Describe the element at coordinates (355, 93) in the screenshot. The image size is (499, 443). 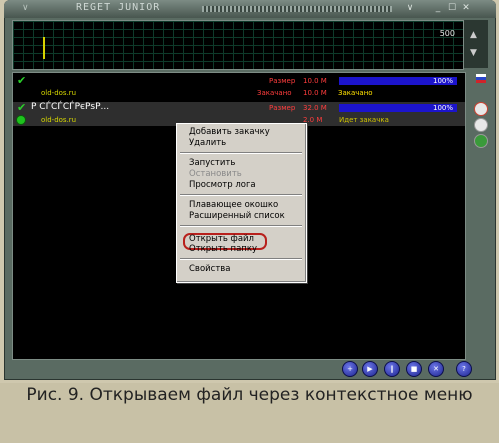
I see `download-status: Закачано` at that location.